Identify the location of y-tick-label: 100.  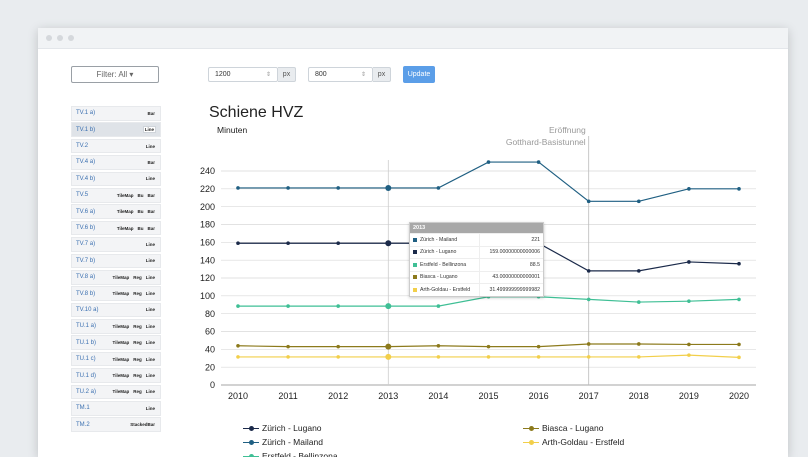
(207, 296).